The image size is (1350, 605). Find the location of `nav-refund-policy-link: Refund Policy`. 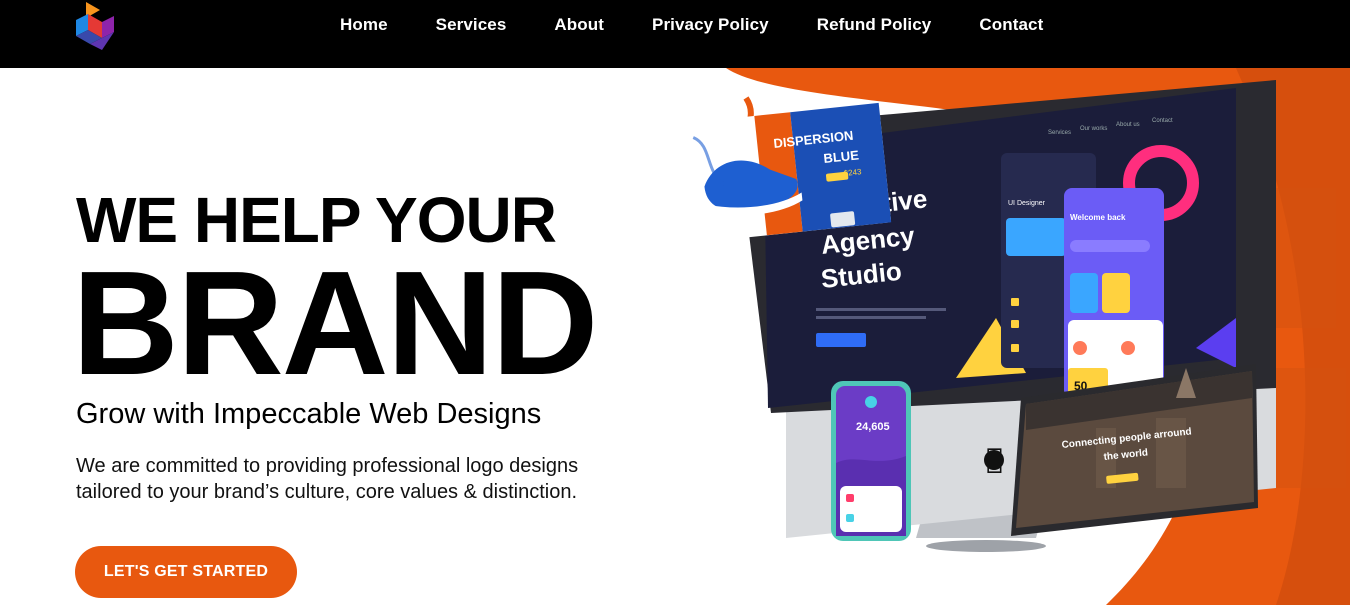

nav-refund-policy-link: Refund Policy is located at coordinates (874, 25).